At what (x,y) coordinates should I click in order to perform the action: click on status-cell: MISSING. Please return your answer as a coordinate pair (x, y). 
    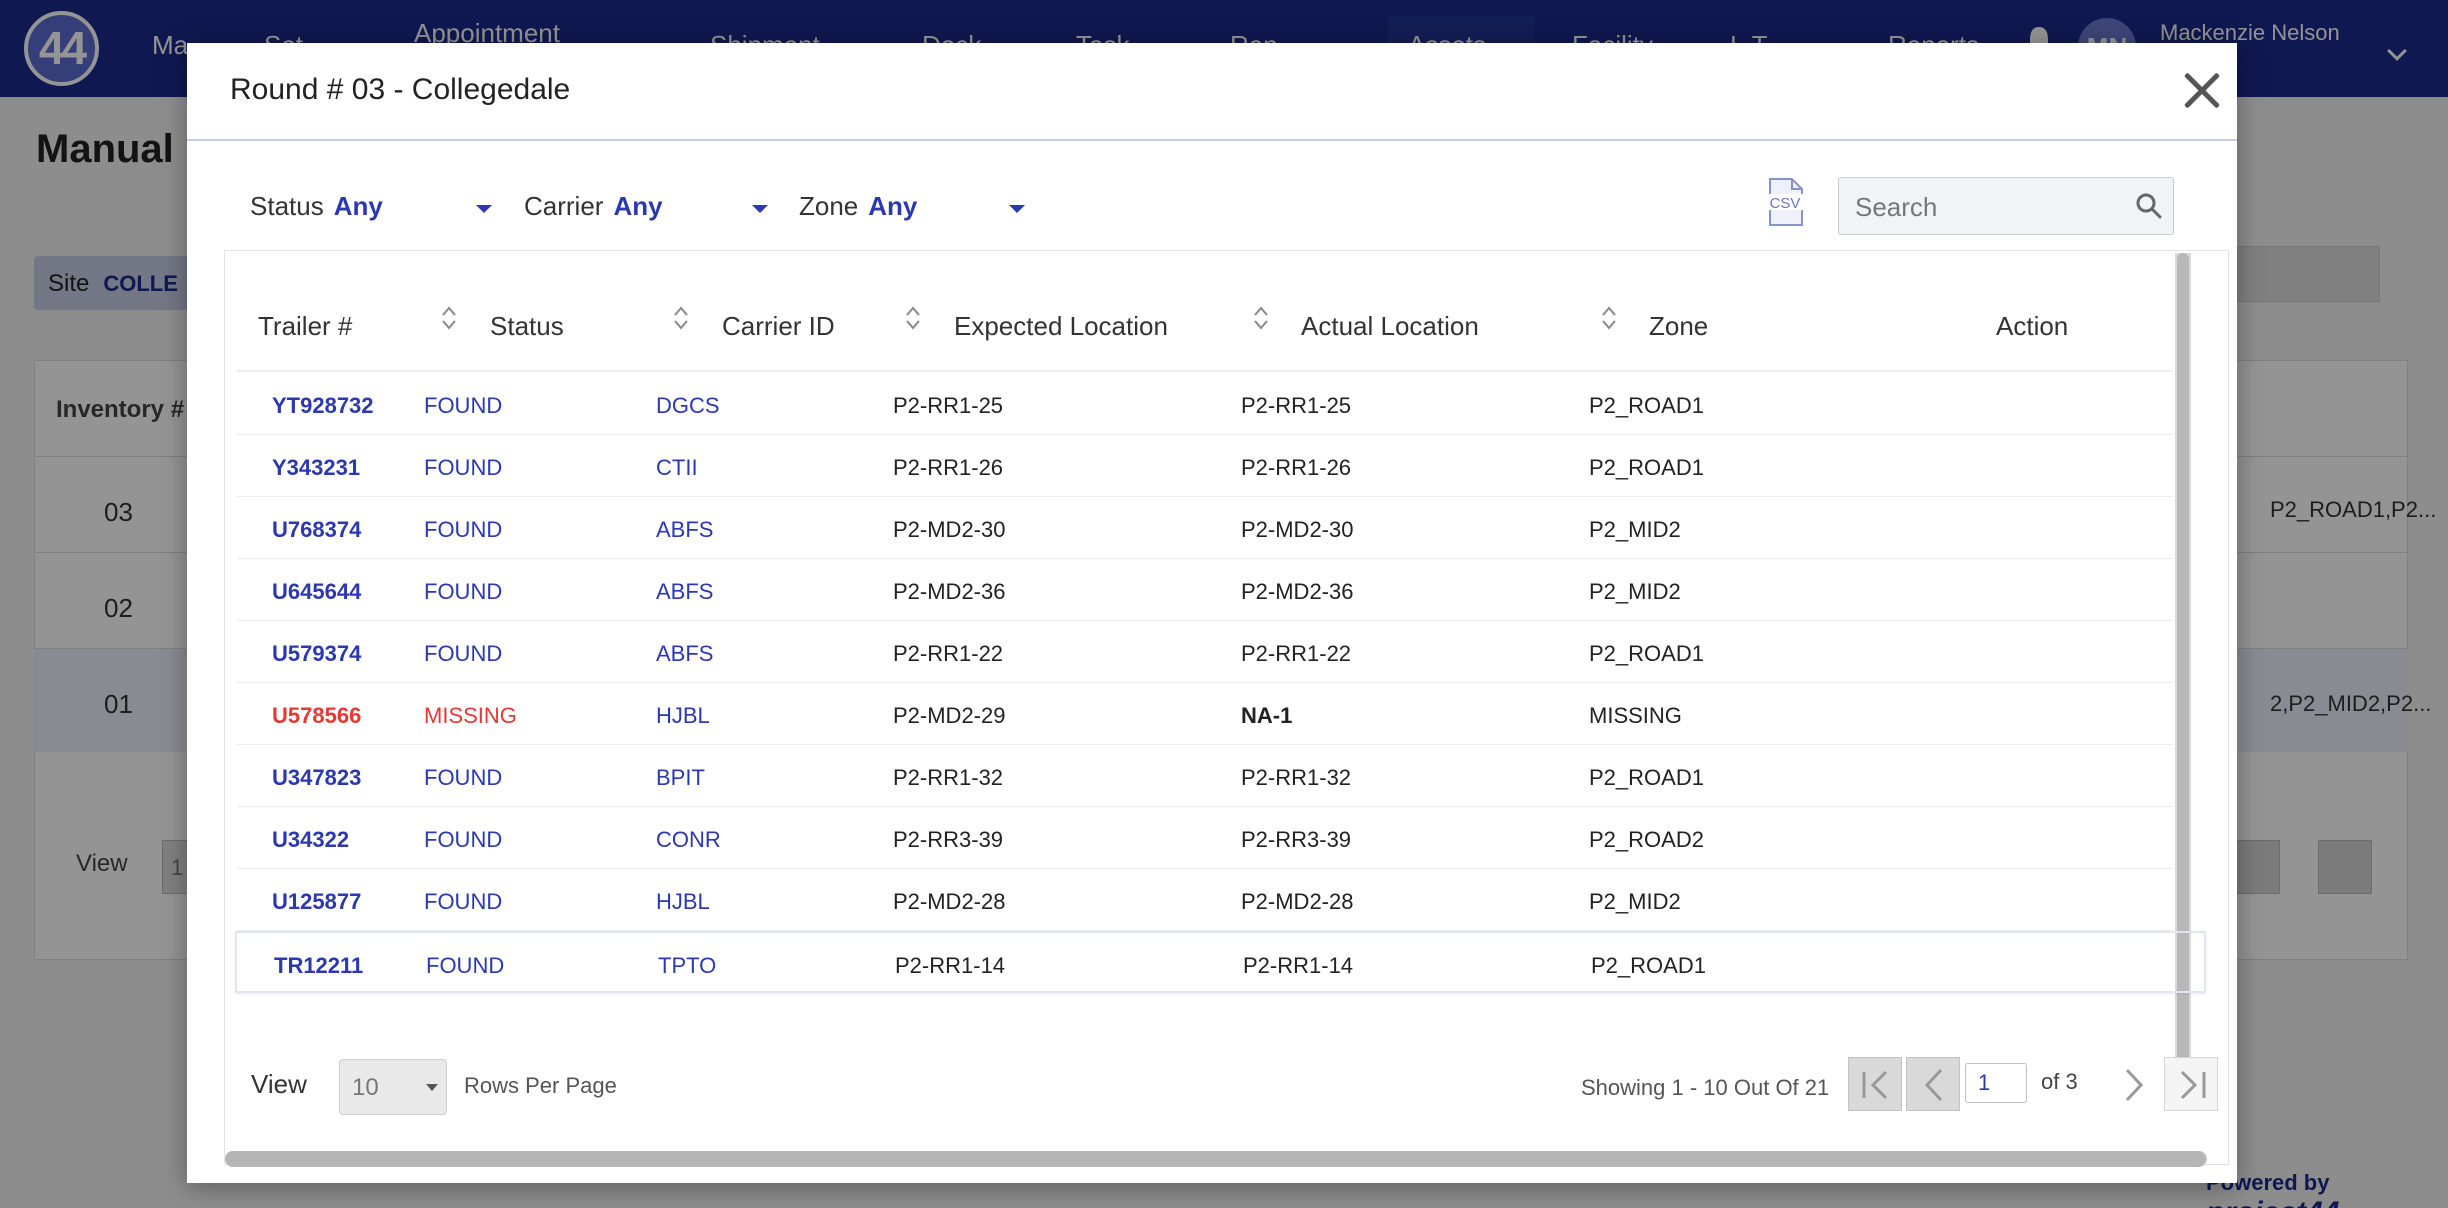
    Looking at the image, I should click on (470, 715).